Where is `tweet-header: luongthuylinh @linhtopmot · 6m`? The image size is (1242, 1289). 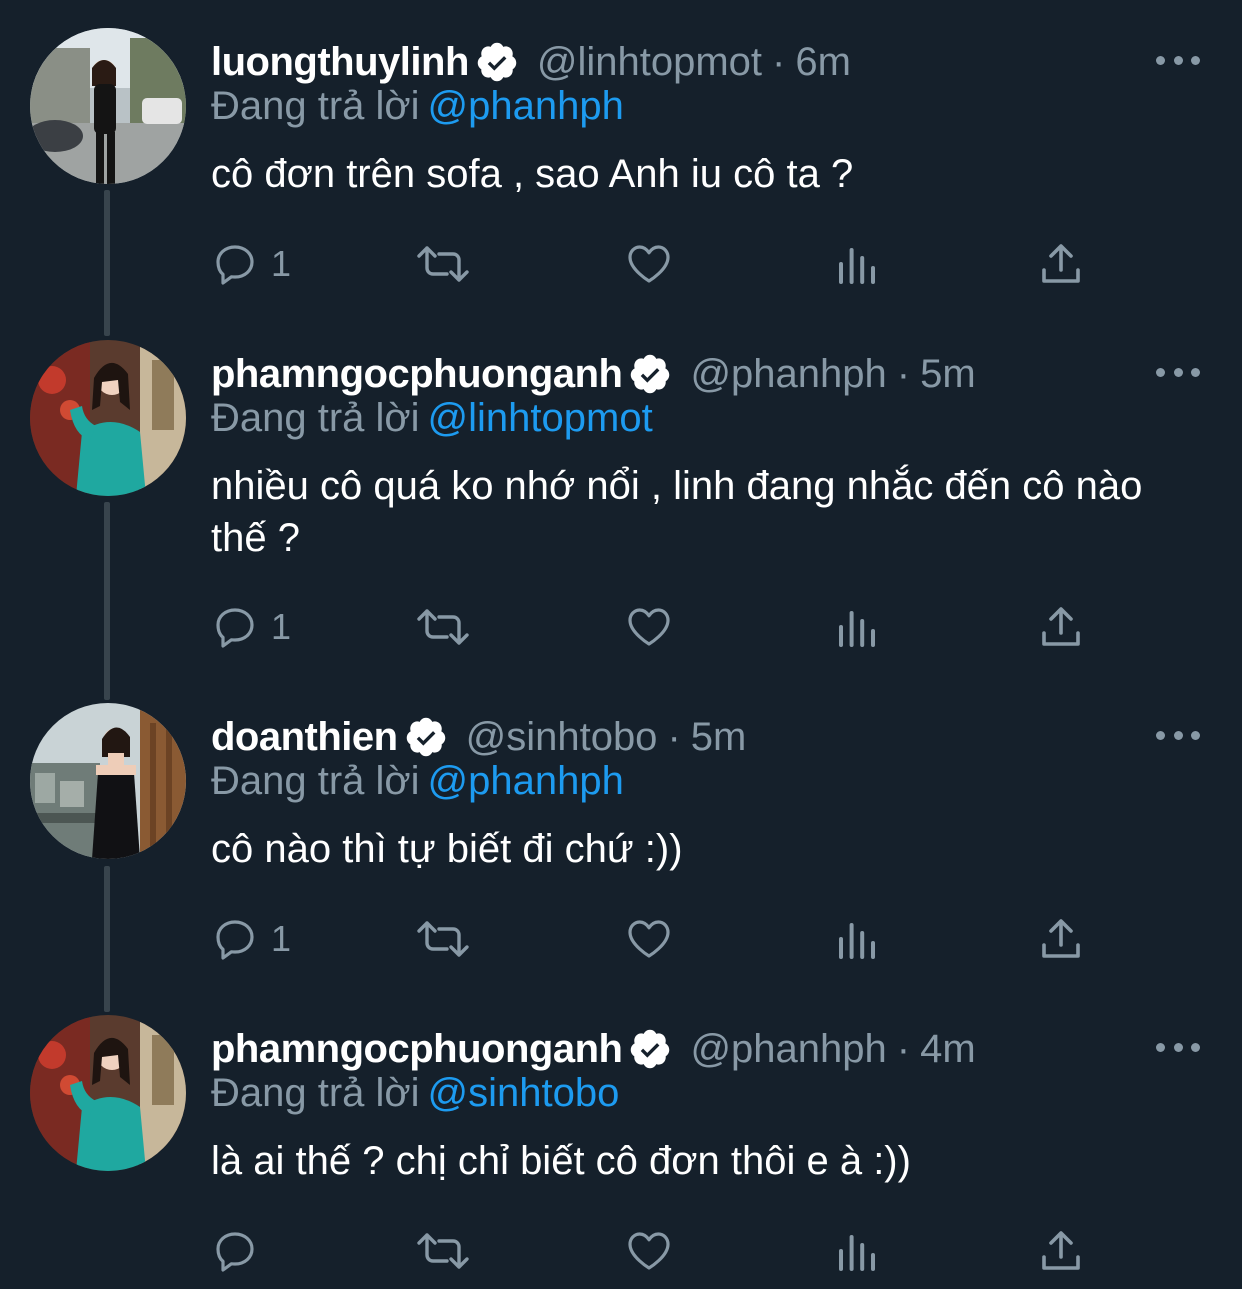
tweet-header: luongthuylinh @linhtopmot · 6m is located at coordinates (531, 62).